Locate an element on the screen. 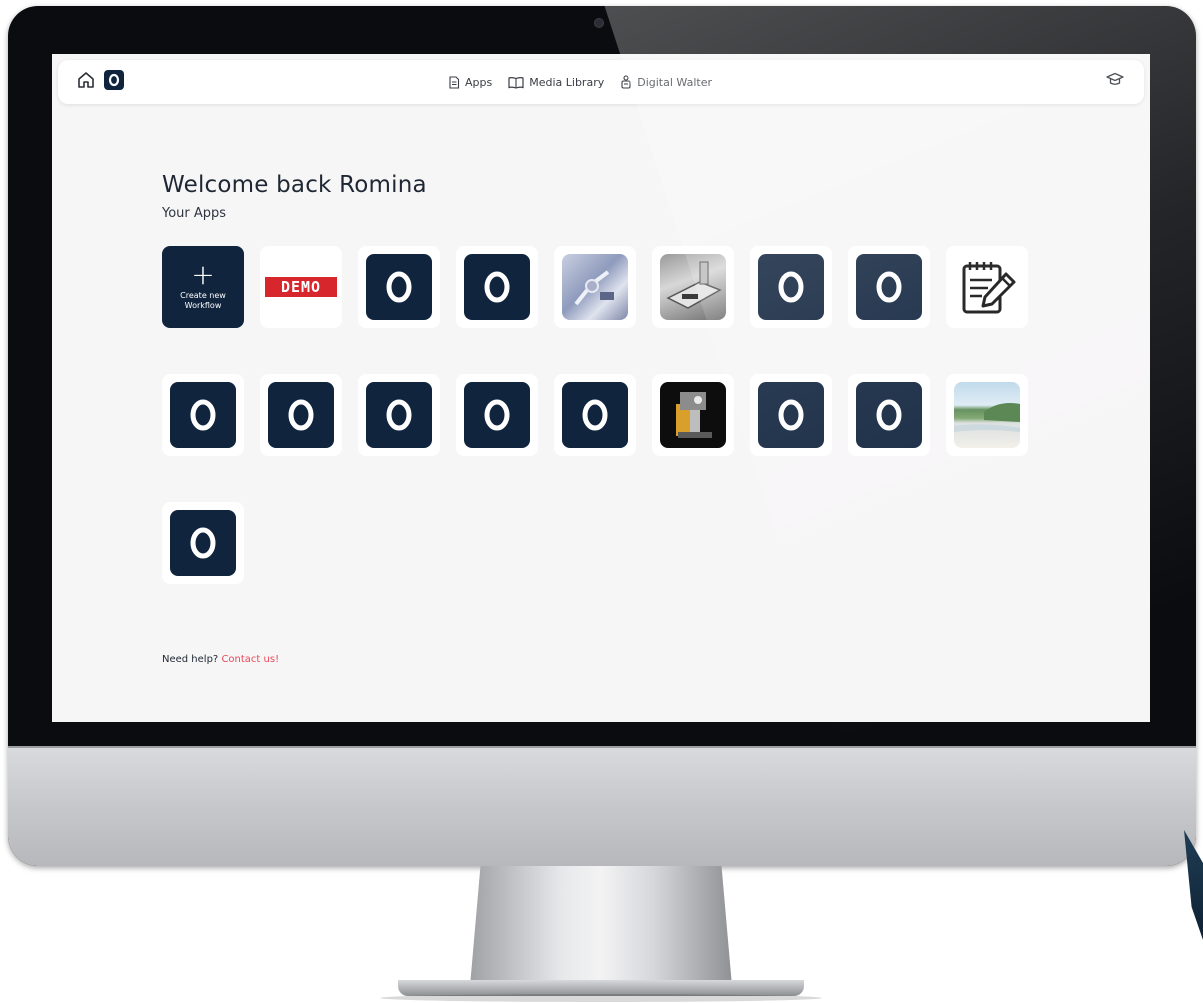 Image resolution: width=1203 pixels, height=1003 pixels. nav-digital-walter: Digital Walter is located at coordinates (666, 82).